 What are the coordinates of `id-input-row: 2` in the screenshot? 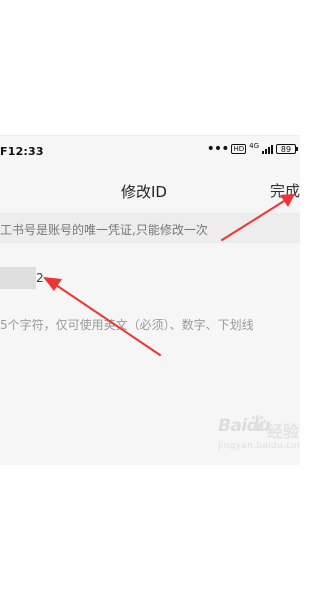 It's located at (150, 279).